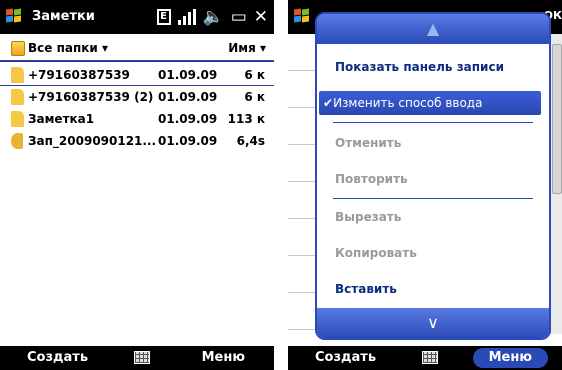  What do you see at coordinates (557, 119) in the screenshot?
I see `scrollbar-thumb` at bounding box center [557, 119].